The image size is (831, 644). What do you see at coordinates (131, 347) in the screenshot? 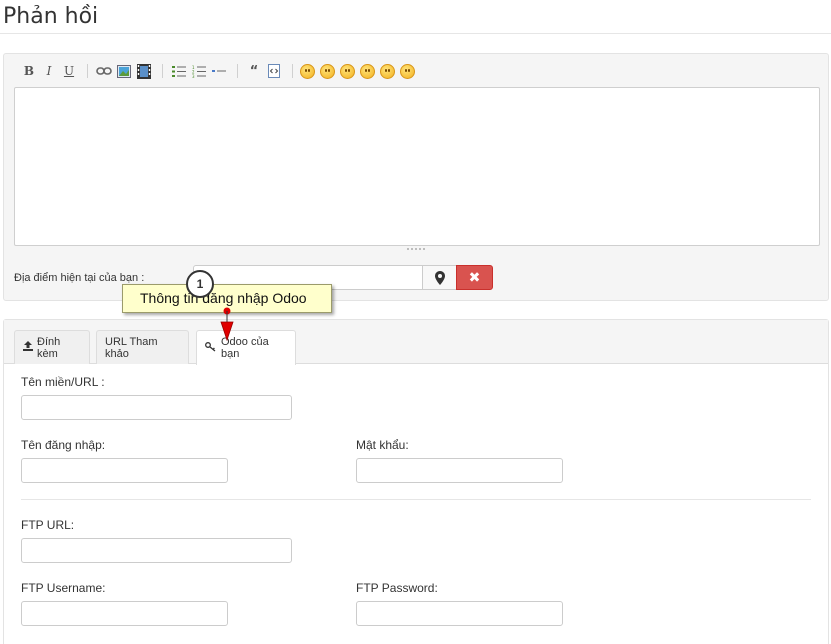
I see `tab-label: URL Tham khảo` at bounding box center [131, 347].